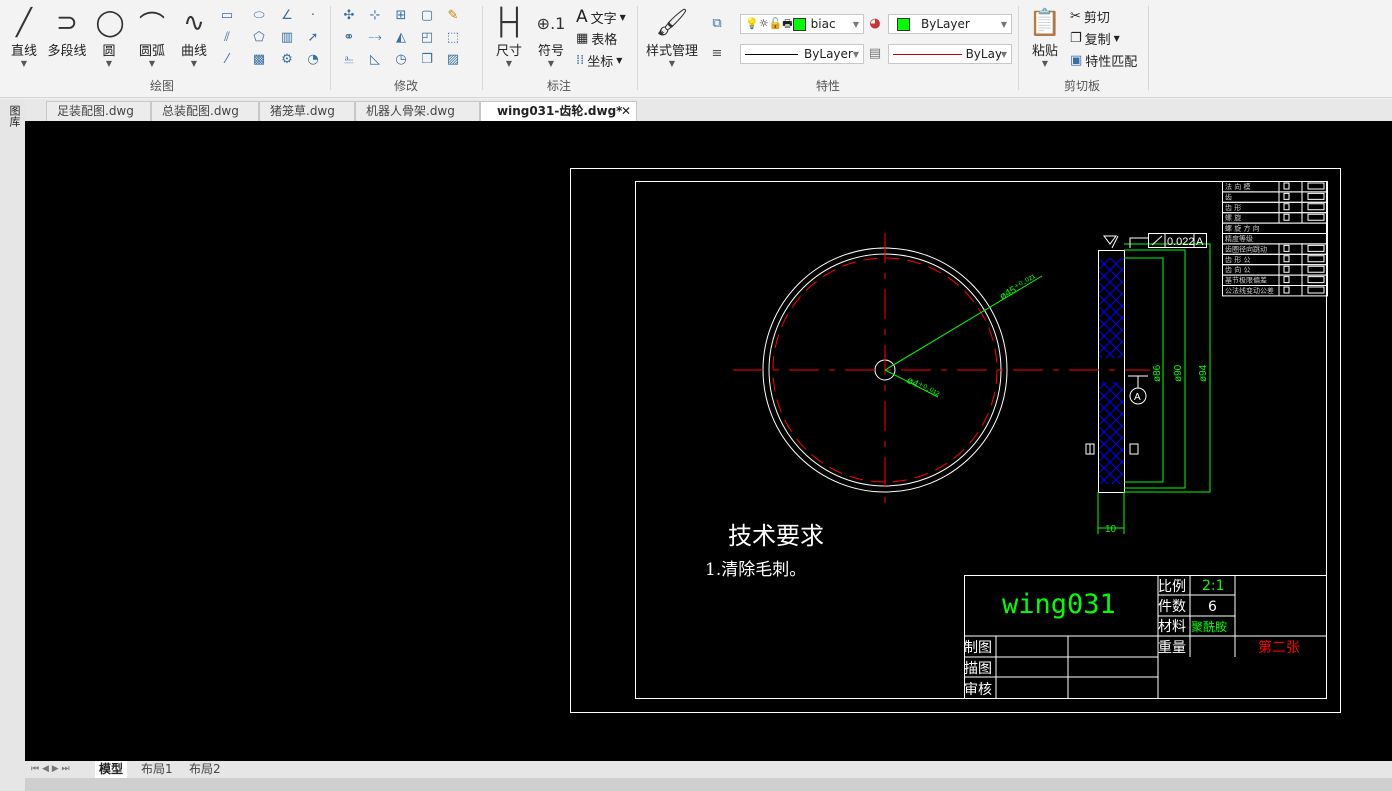  Describe the element at coordinates (1075, 16) in the screenshot. I see `scissors-icon: ✂` at that location.